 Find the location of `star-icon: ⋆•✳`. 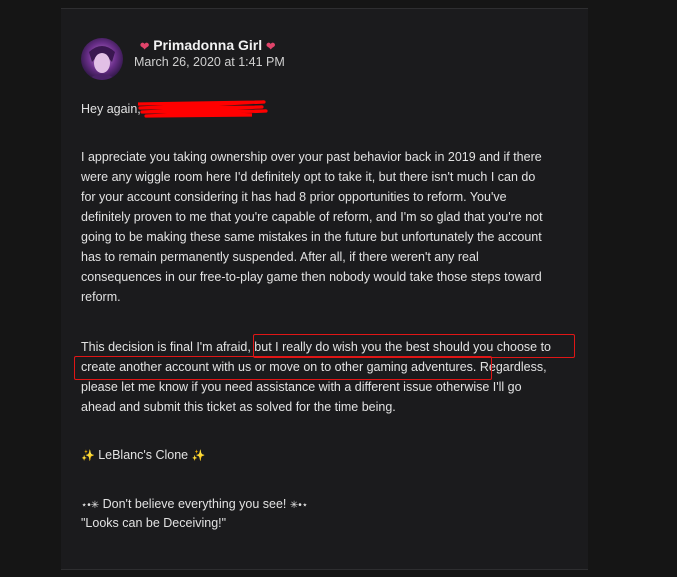

star-icon: ⋆•✳ is located at coordinates (90, 505).